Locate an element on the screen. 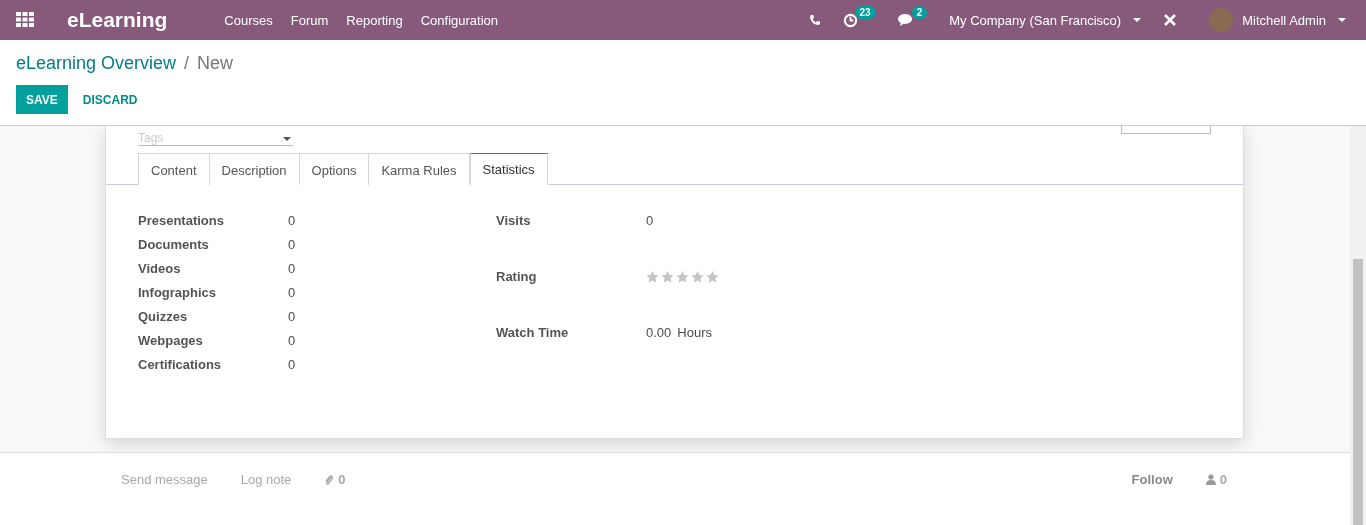 This screenshot has height=525, width=1366. menu-item: Configuration is located at coordinates (459, 20).